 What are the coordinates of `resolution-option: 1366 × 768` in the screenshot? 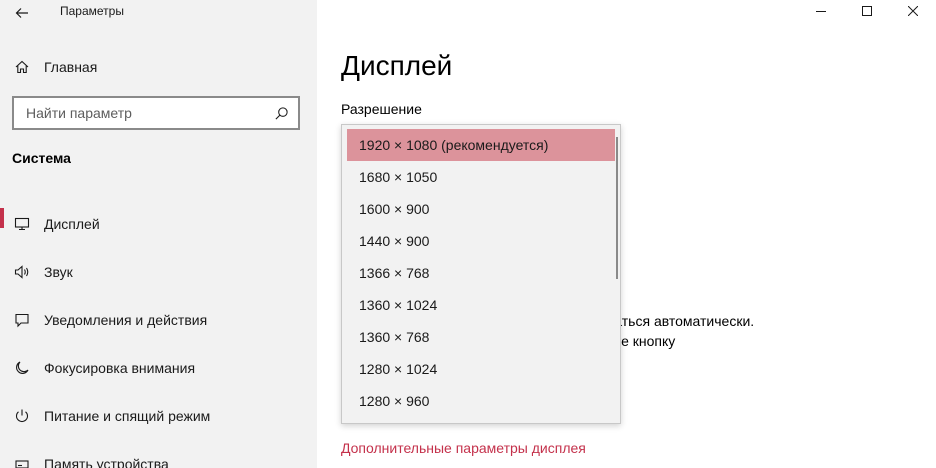 It's located at (481, 273).